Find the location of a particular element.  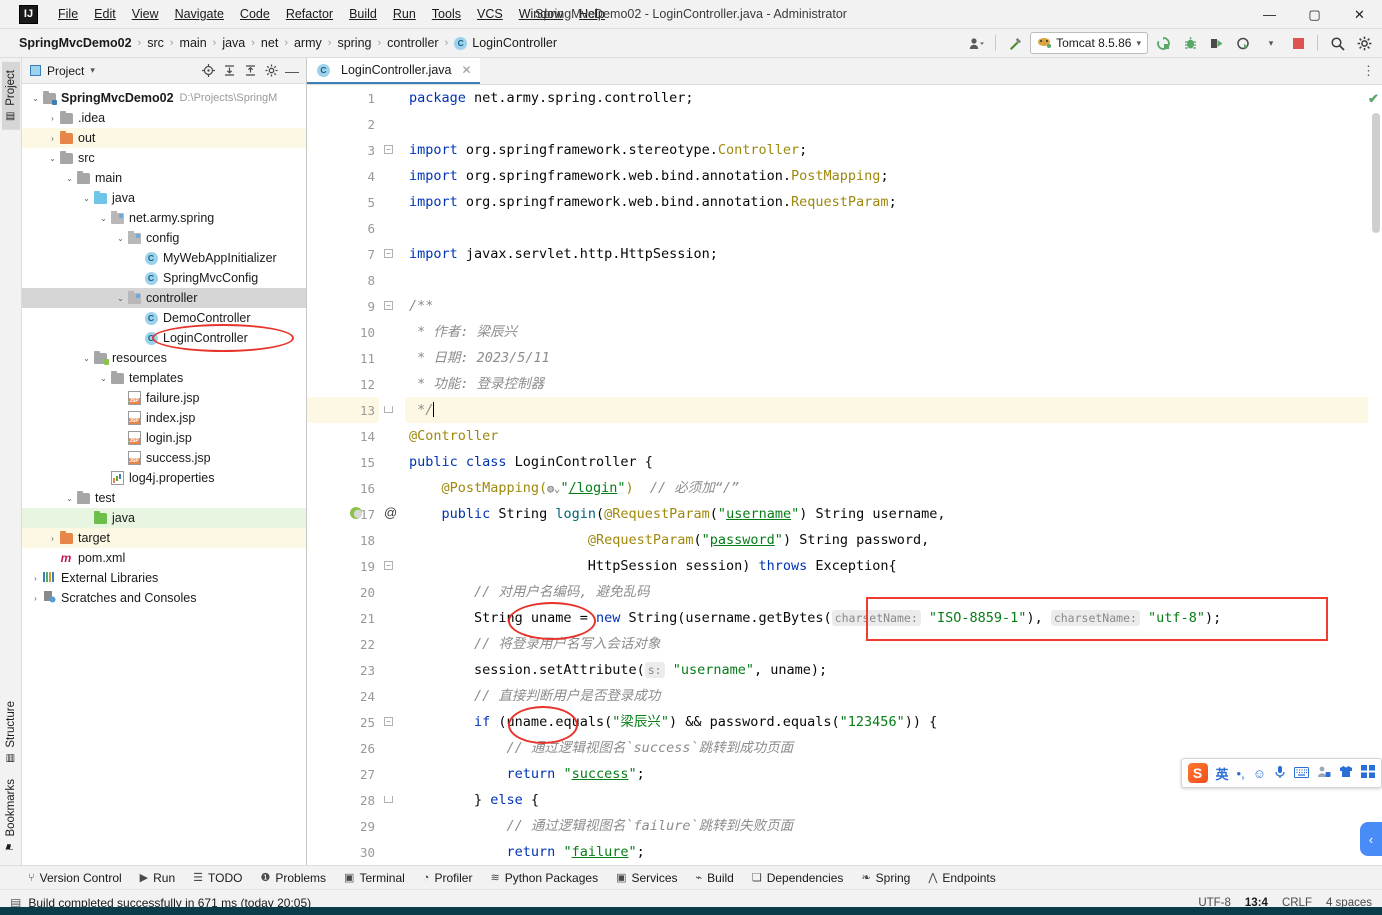

breadcrumb-java: java is located at coordinates (233, 43).